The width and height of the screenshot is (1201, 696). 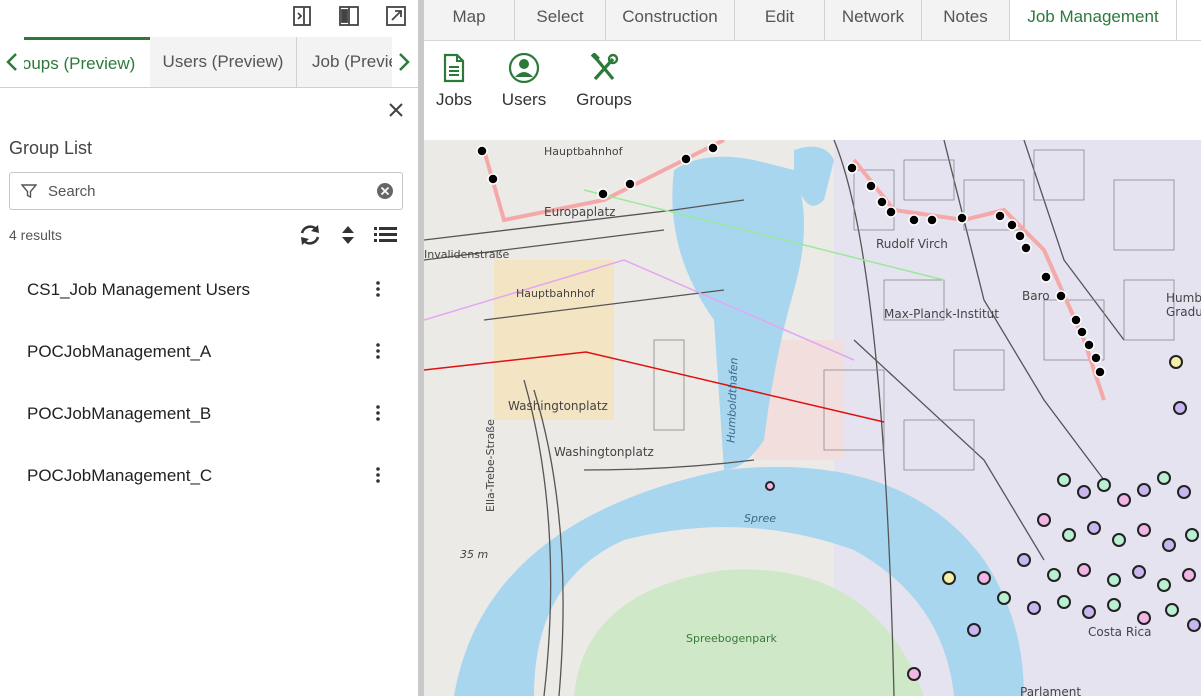 I want to click on tab-select: Select, so click(x=560, y=20).